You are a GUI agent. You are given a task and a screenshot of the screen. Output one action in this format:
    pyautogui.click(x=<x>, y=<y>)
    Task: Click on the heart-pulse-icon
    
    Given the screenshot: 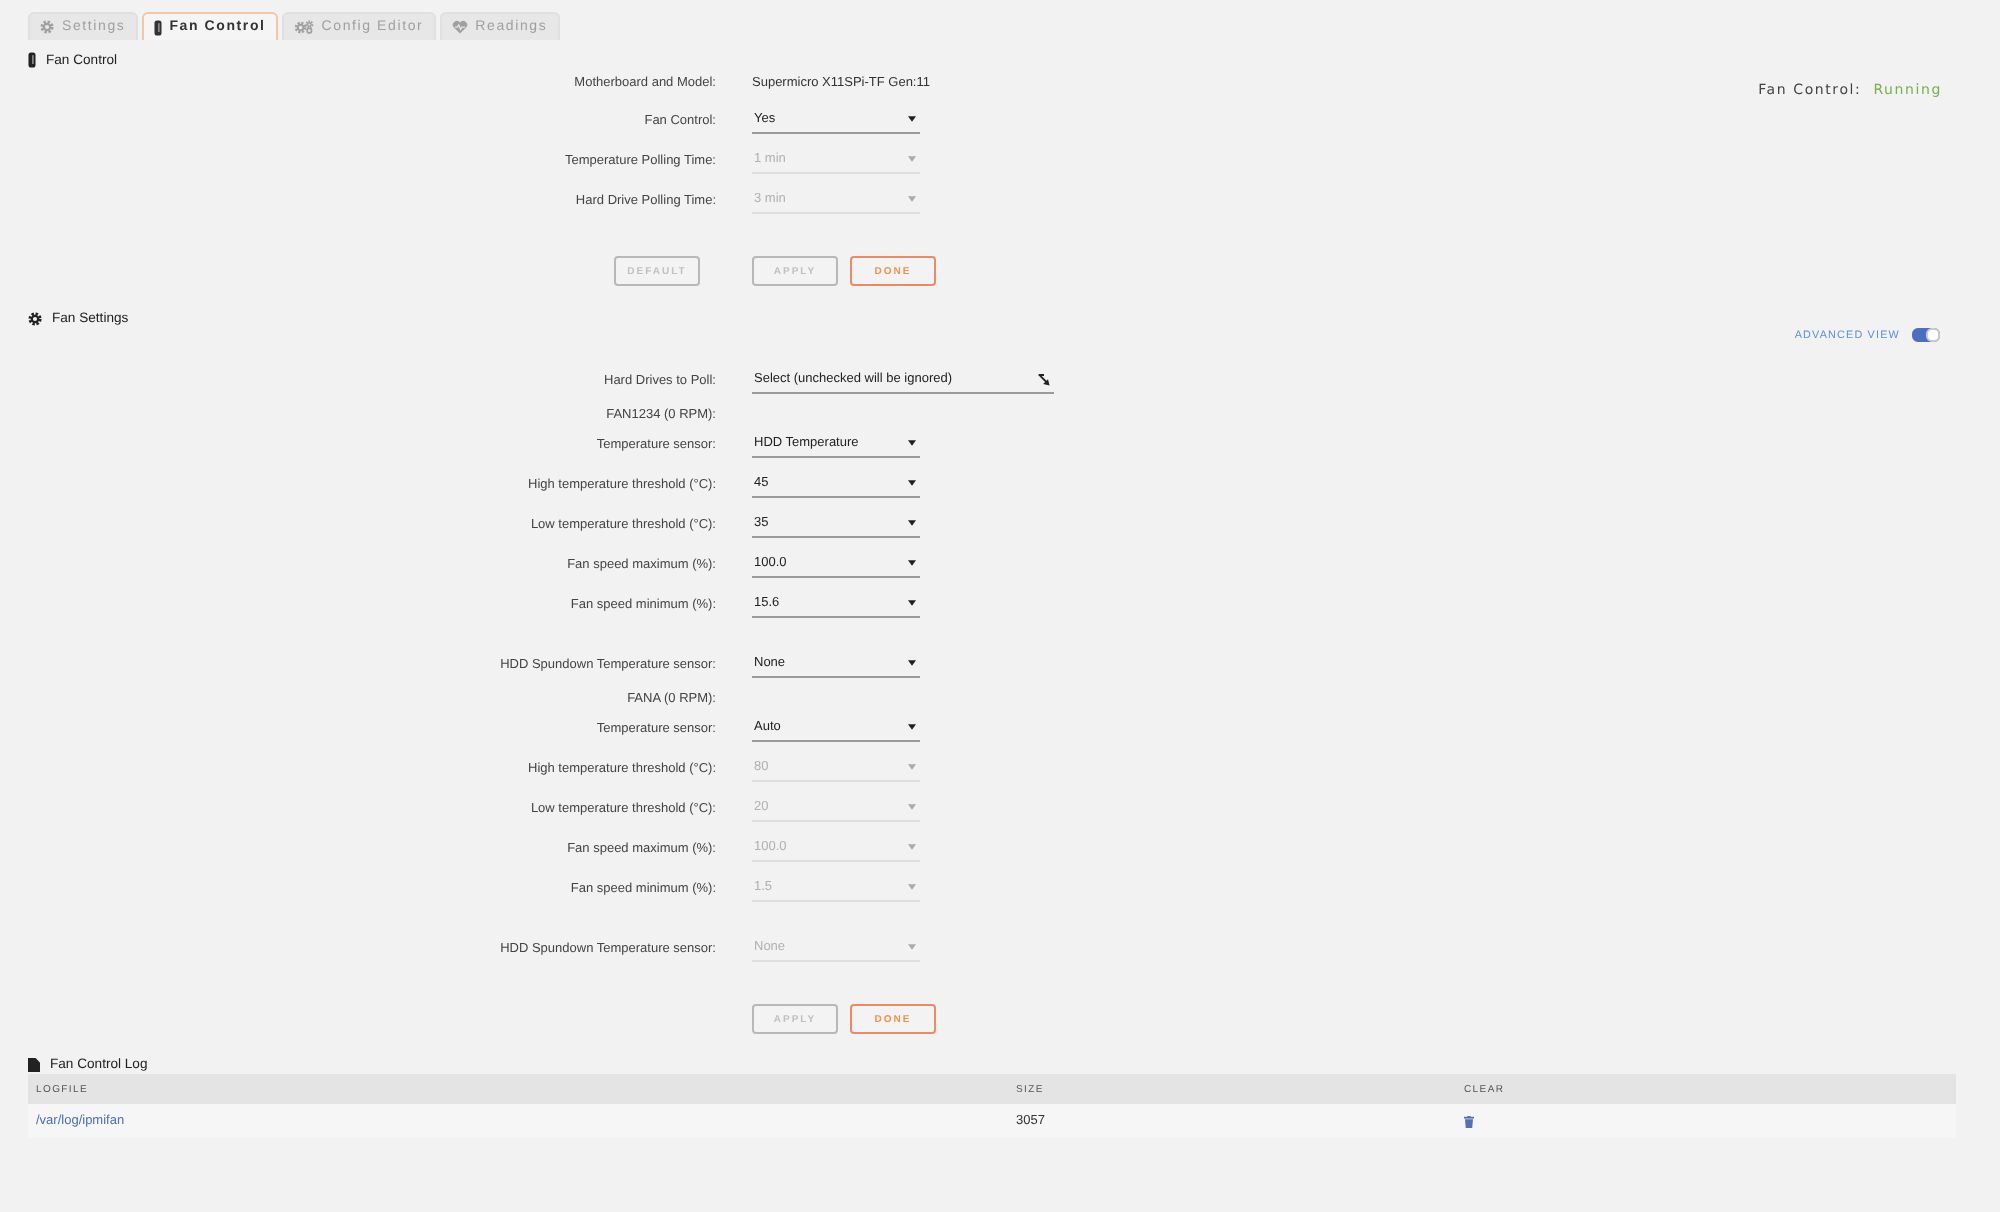 What is the action you would take?
    pyautogui.click(x=459, y=27)
    